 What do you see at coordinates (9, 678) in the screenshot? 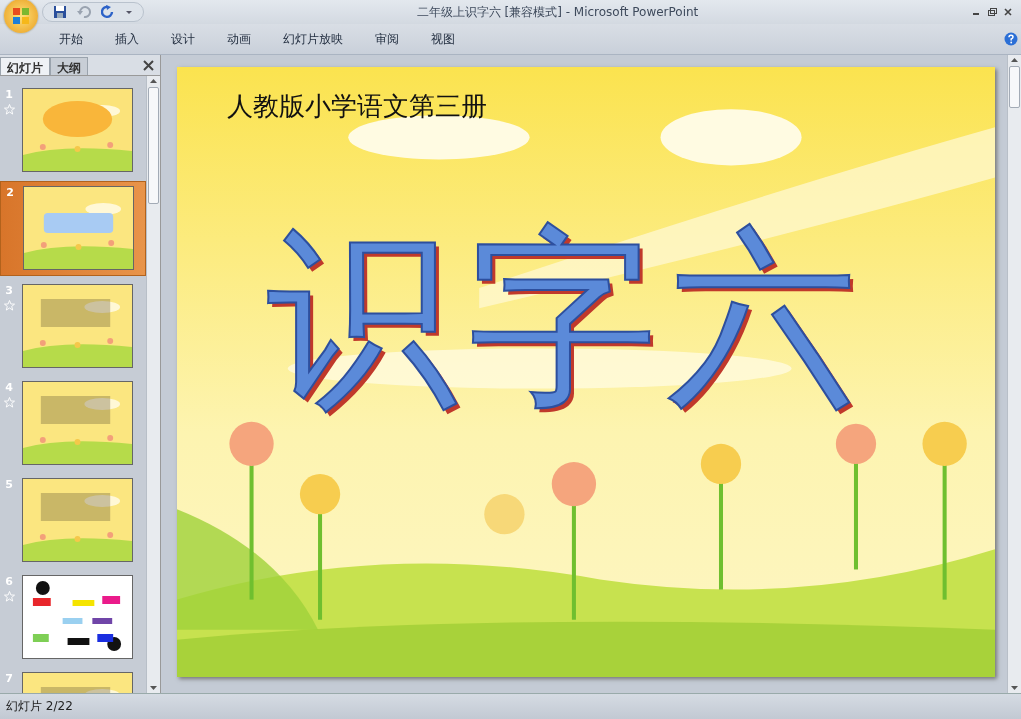
I see `slide-number: 7` at bounding box center [9, 678].